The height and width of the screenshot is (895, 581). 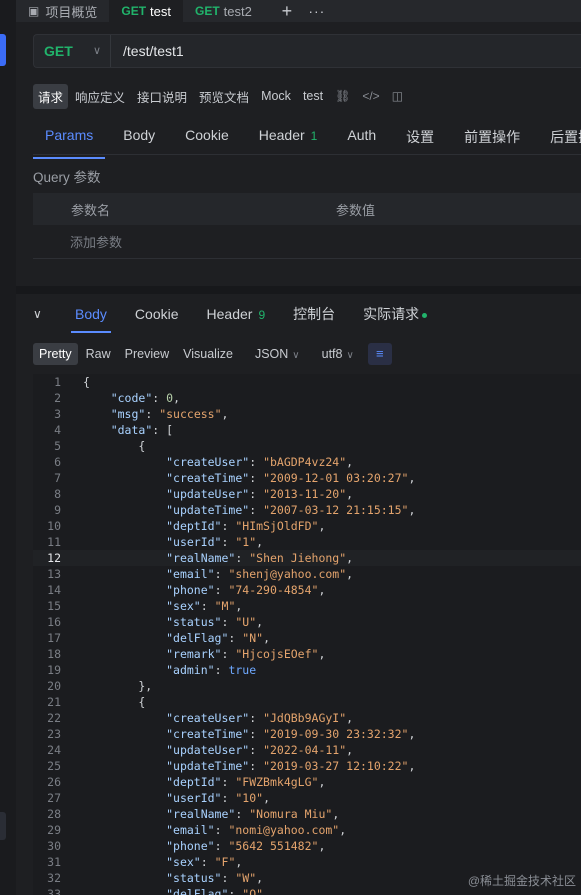 I want to click on line-number: 21, so click(x=54, y=702).